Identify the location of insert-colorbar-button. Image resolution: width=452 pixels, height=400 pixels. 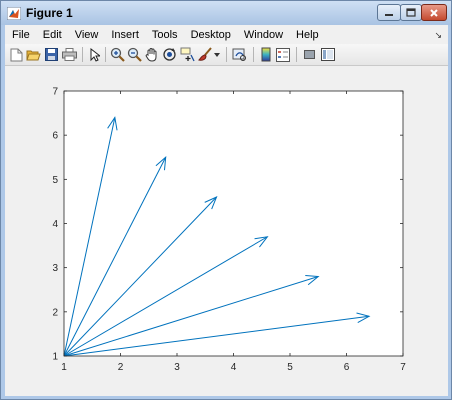
(265, 54).